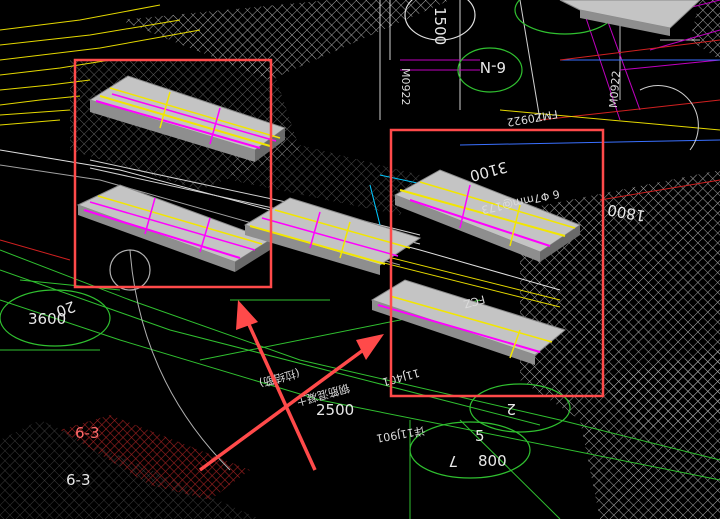  What do you see at coordinates (453, 461) in the screenshot?
I see `grid-label-7: 7` at bounding box center [453, 461].